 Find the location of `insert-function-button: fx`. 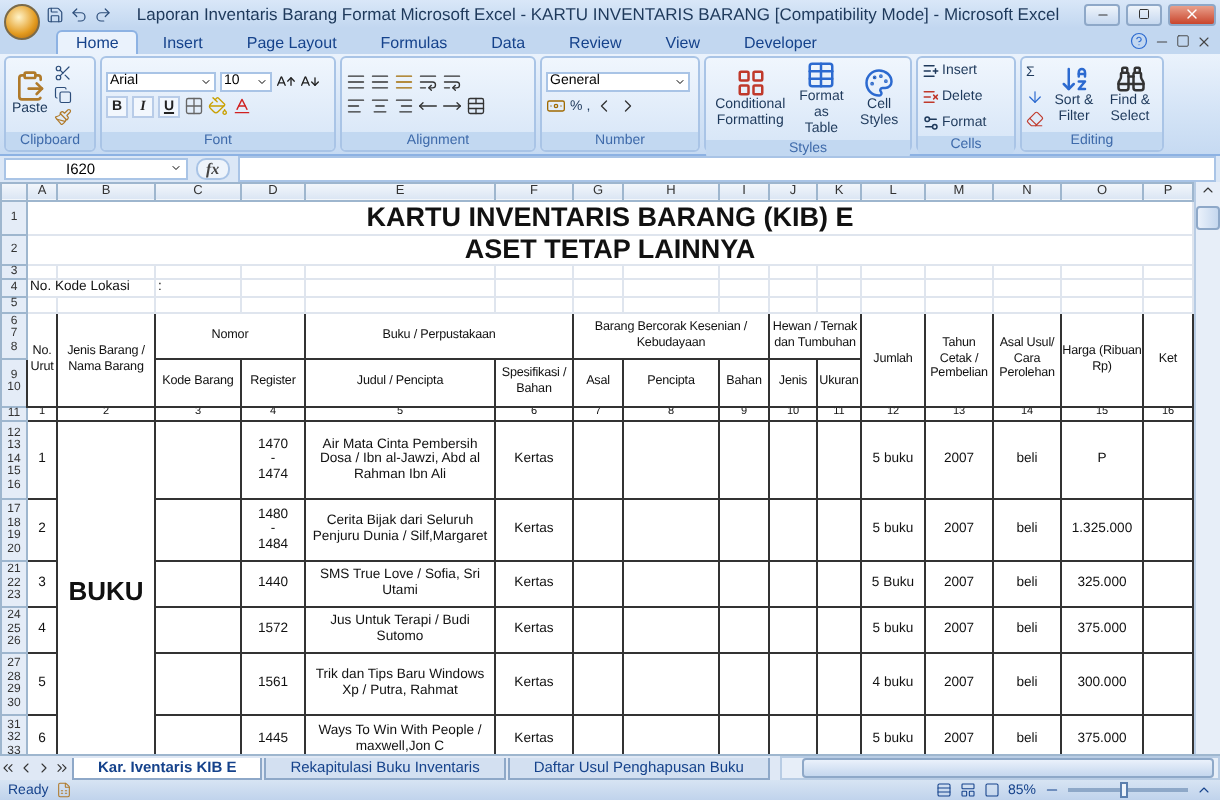

insert-function-button: fx is located at coordinates (213, 168).